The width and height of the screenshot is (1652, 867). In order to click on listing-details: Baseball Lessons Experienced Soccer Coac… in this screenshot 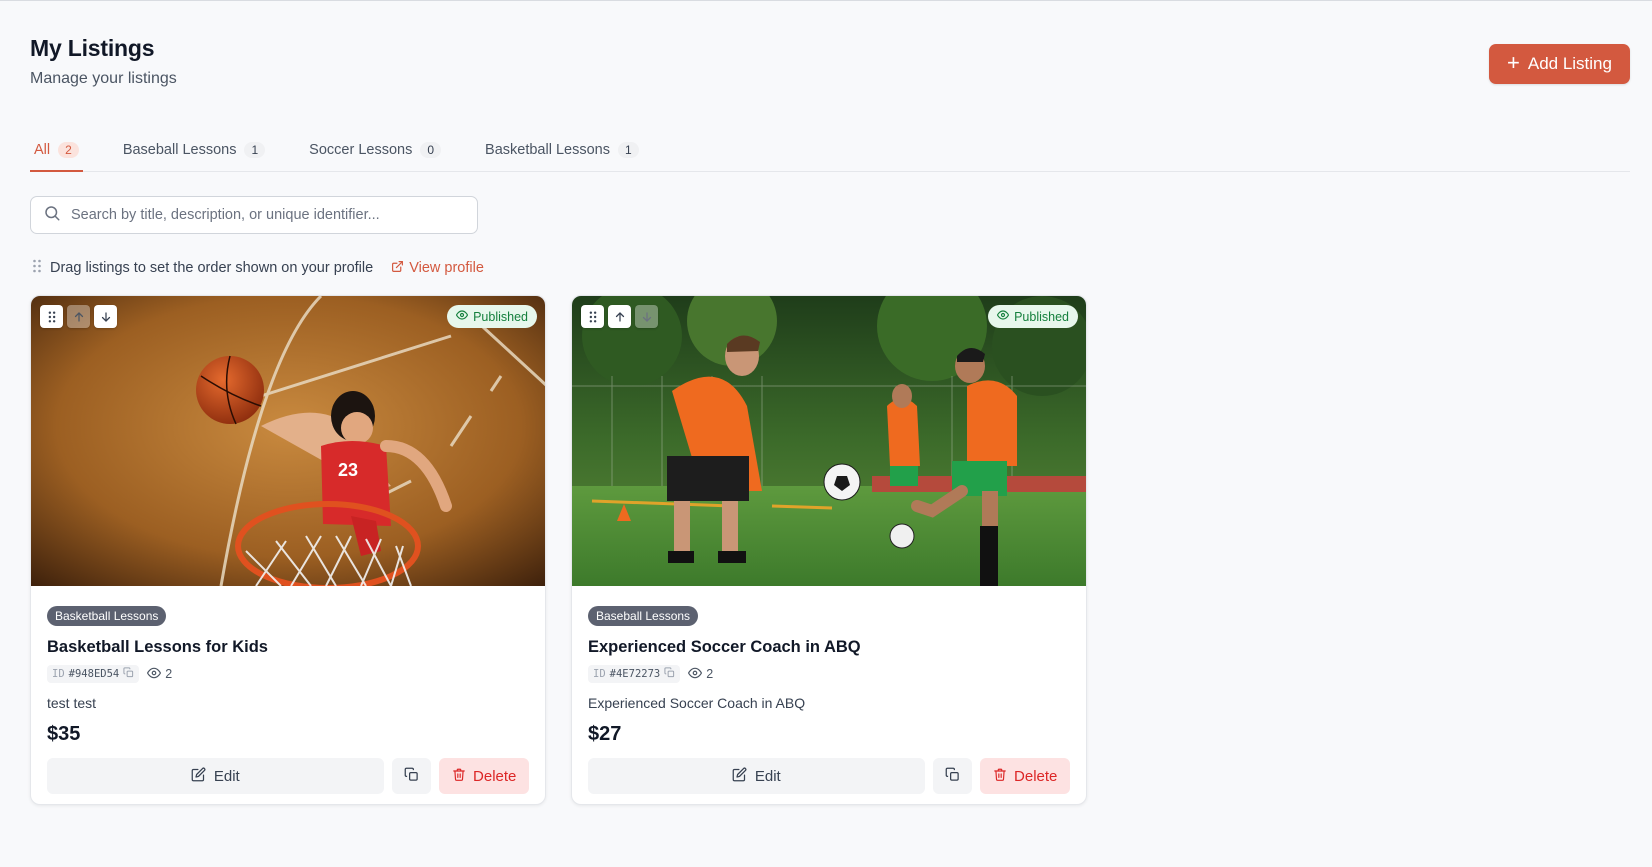, I will do `click(829, 690)`.